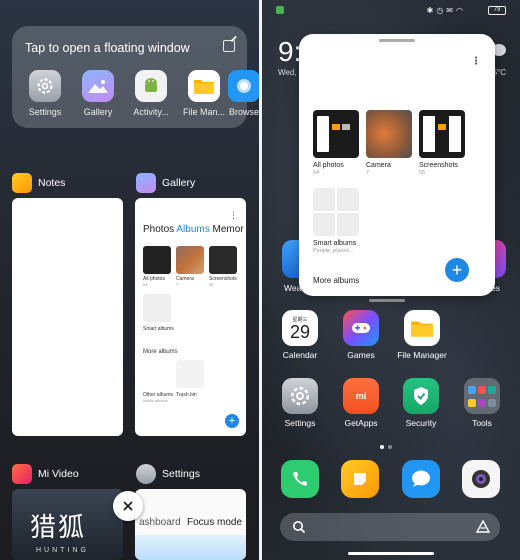 This screenshot has width=520, height=560. What do you see at coordinates (421, 396) in the screenshot?
I see `security-shield-icon` at bounding box center [421, 396].